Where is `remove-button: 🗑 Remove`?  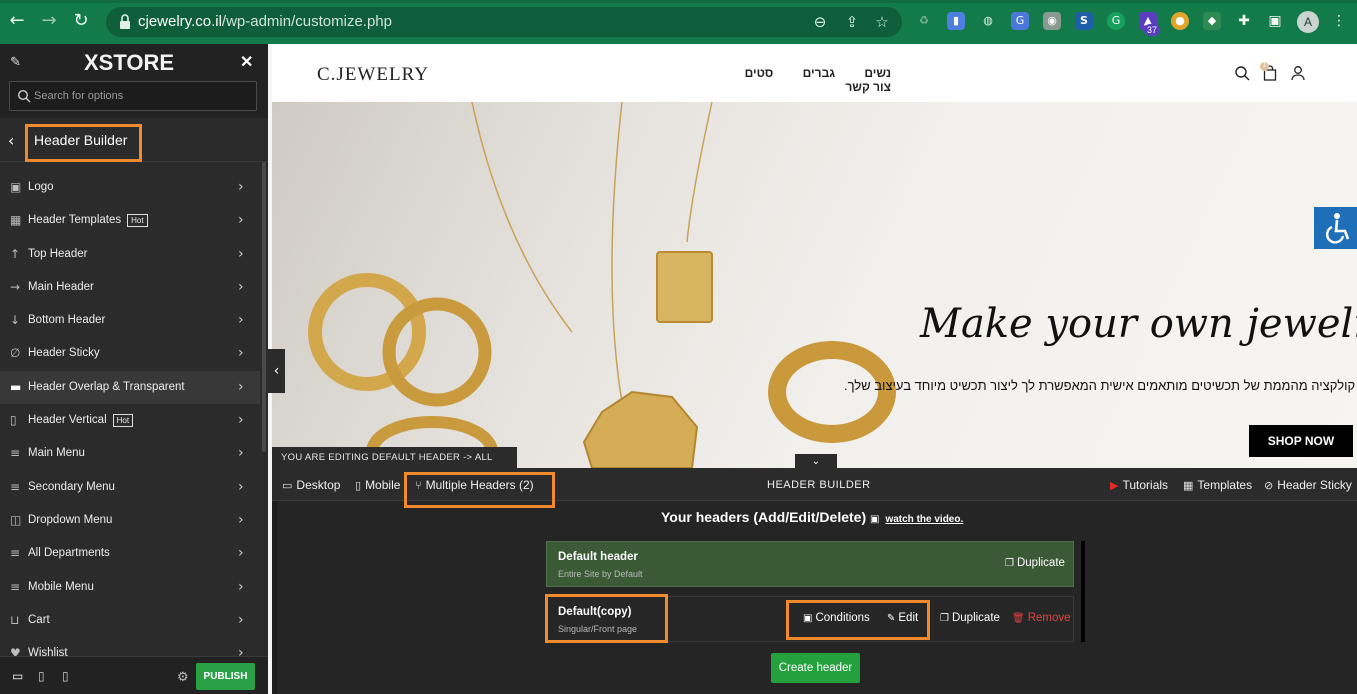
remove-button: 🗑 Remove is located at coordinates (1041, 618).